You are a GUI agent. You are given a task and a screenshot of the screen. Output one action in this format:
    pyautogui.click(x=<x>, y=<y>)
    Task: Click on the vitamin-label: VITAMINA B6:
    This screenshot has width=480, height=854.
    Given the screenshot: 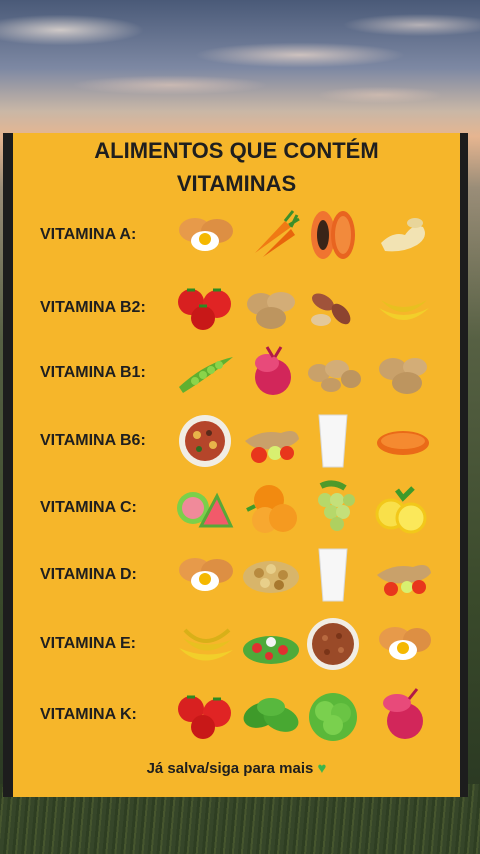 What is the action you would take?
    pyautogui.click(x=93, y=440)
    